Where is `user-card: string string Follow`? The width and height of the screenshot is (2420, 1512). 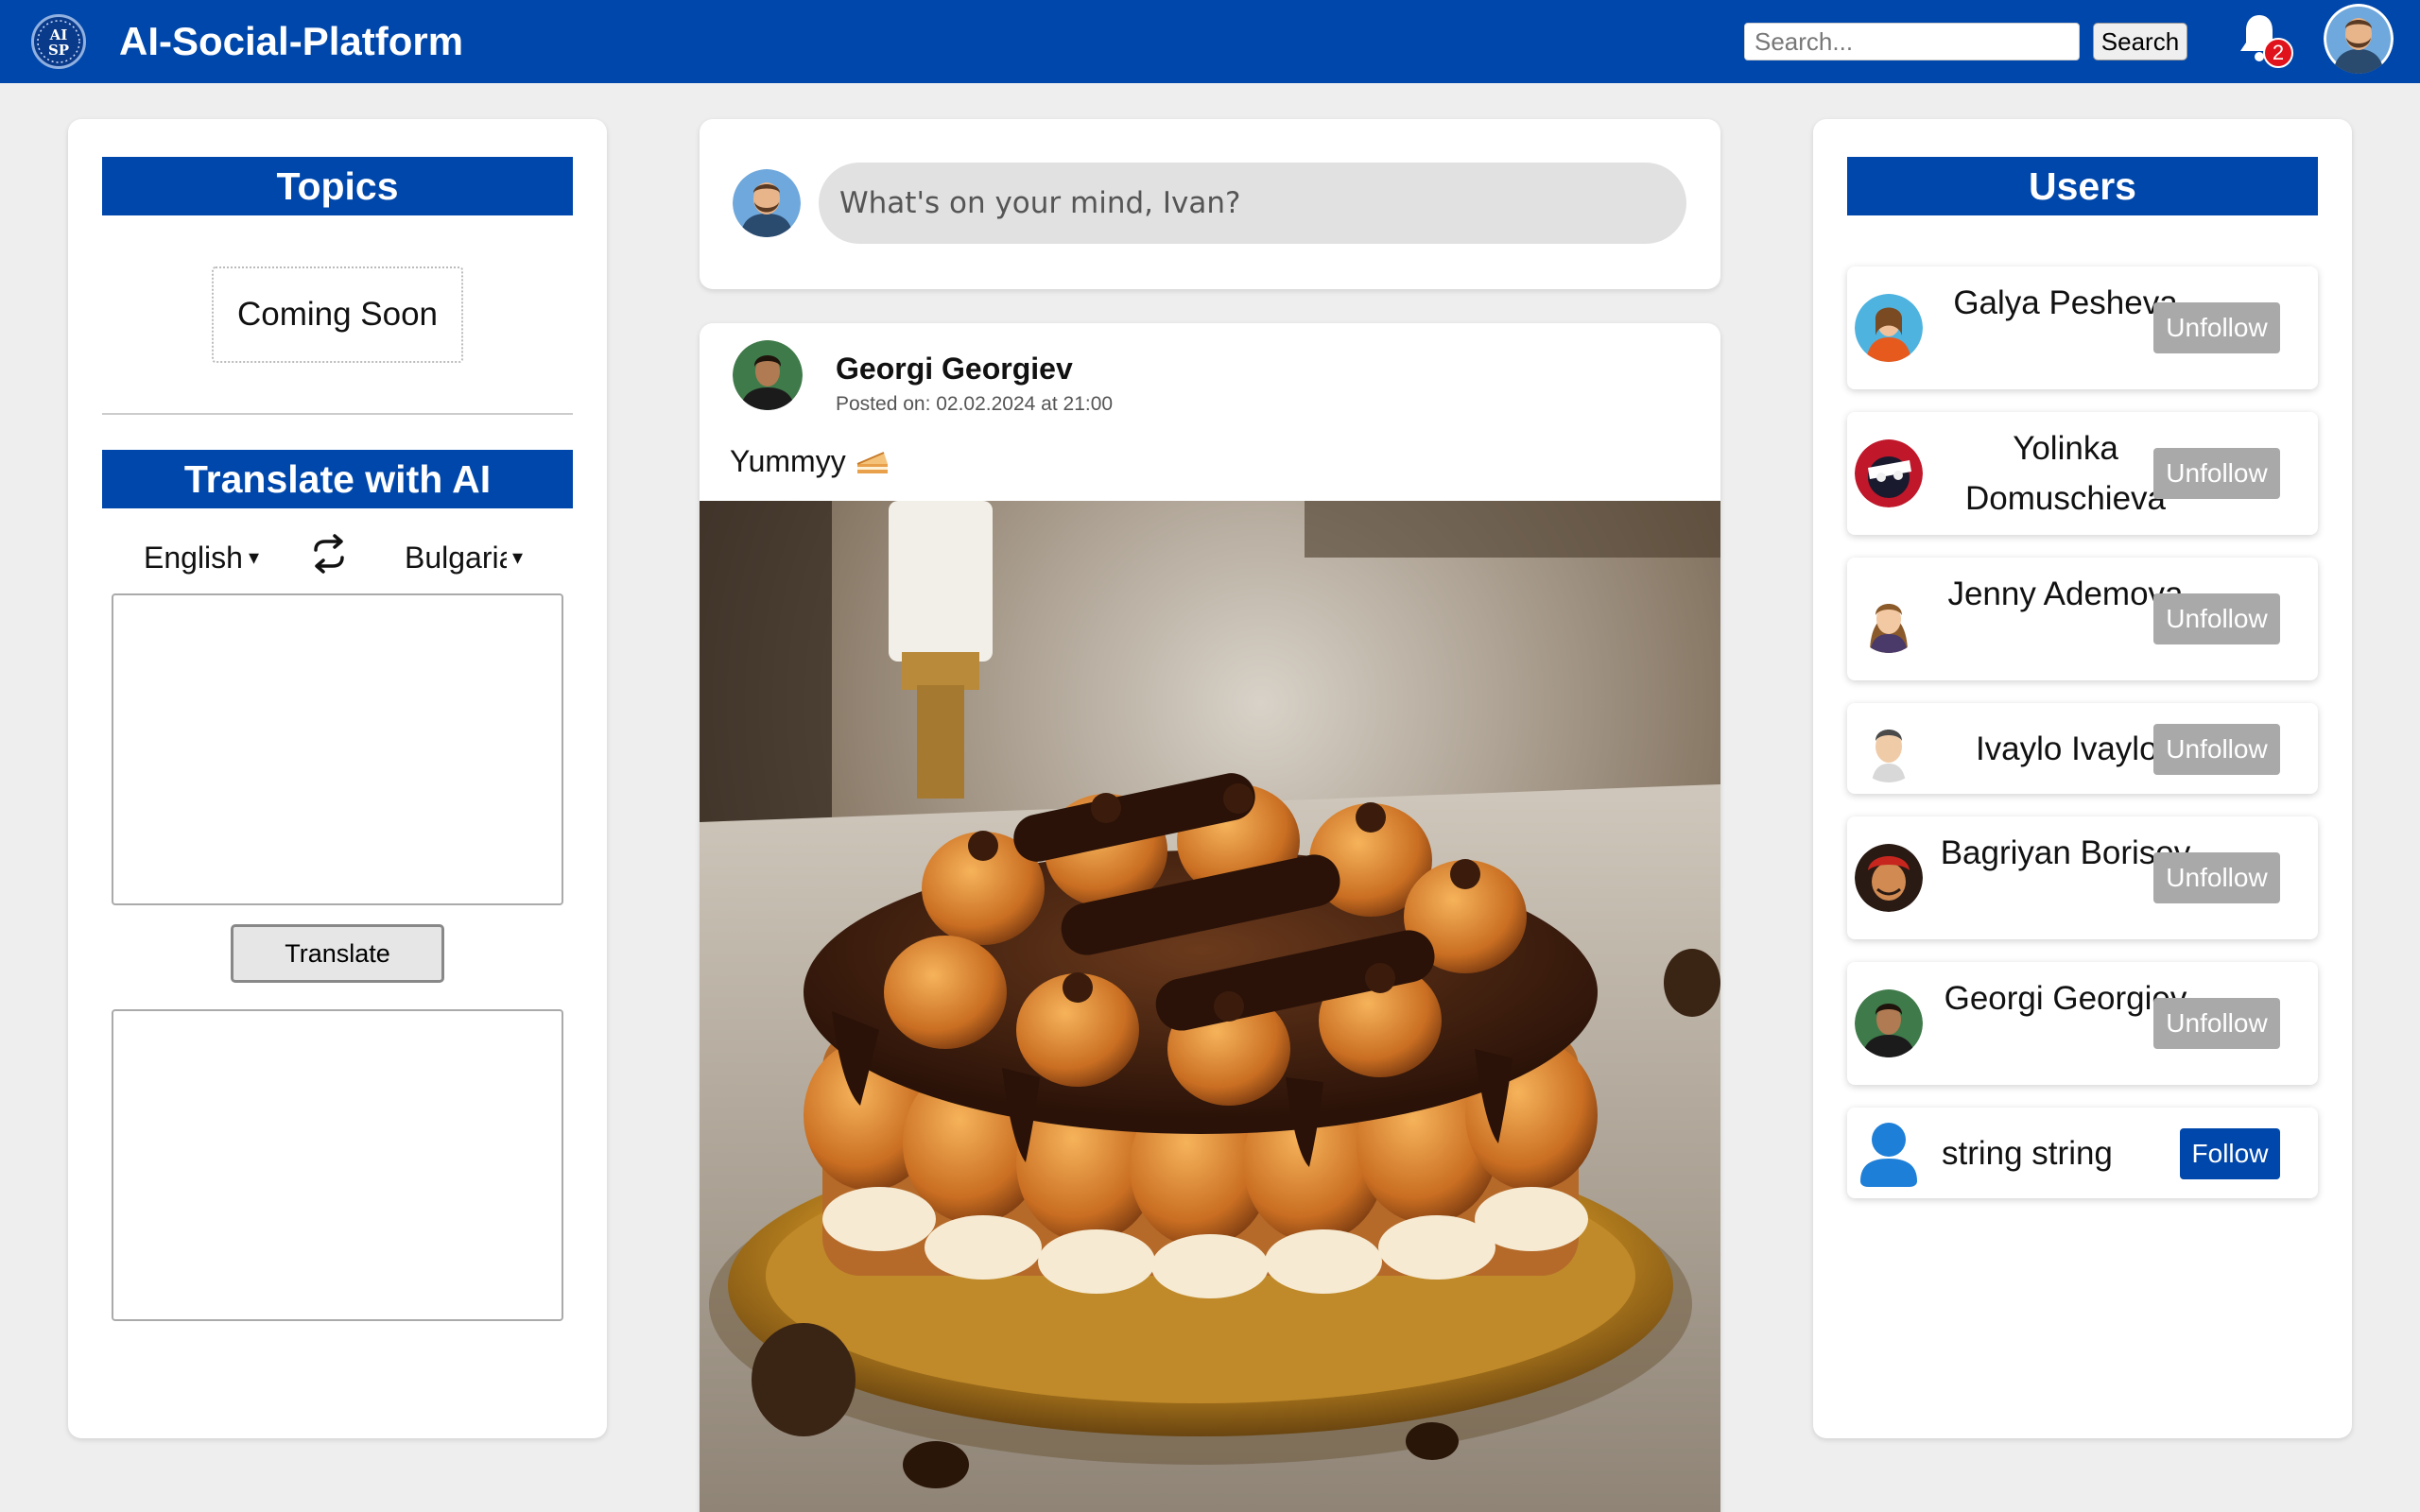
user-card: string string Follow is located at coordinates (2082, 1153).